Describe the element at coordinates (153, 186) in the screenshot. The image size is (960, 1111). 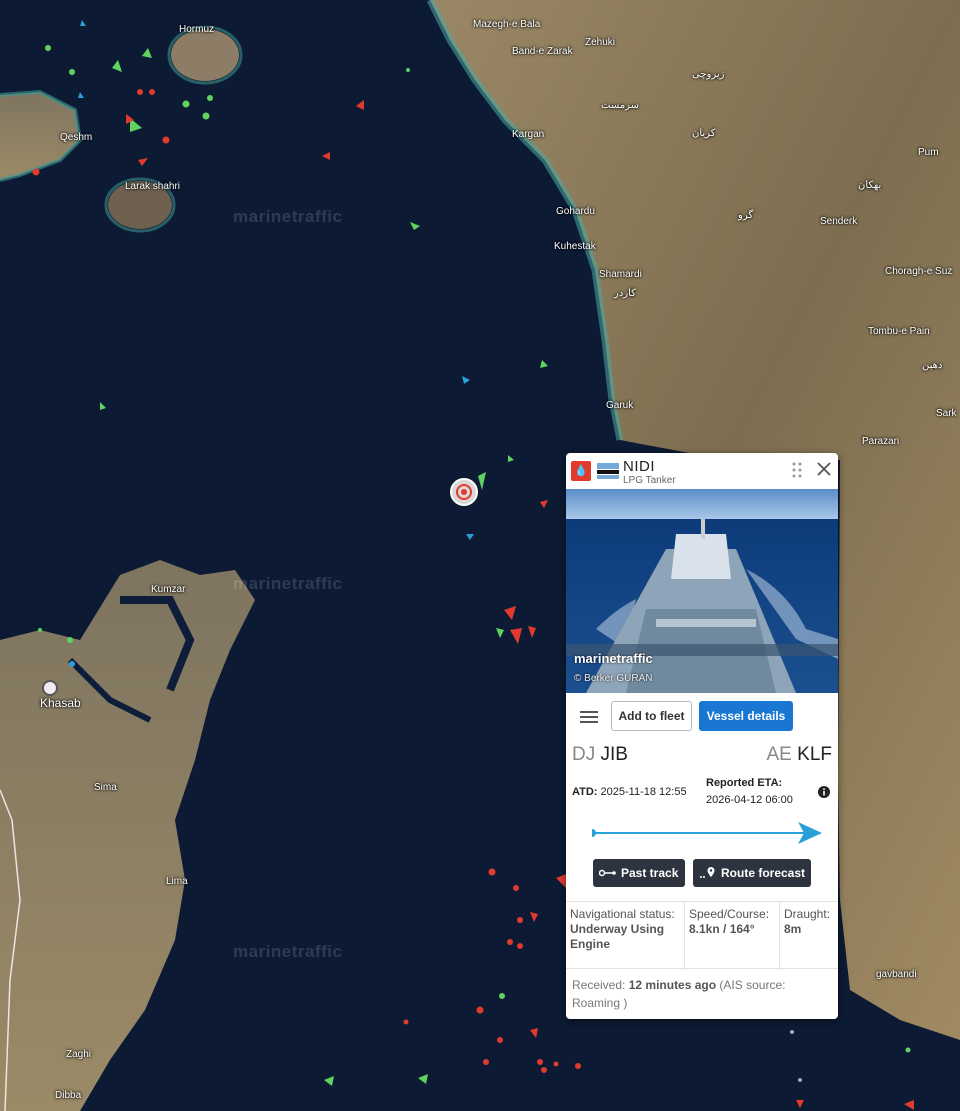
I see `place-label: Larak shahri` at that location.